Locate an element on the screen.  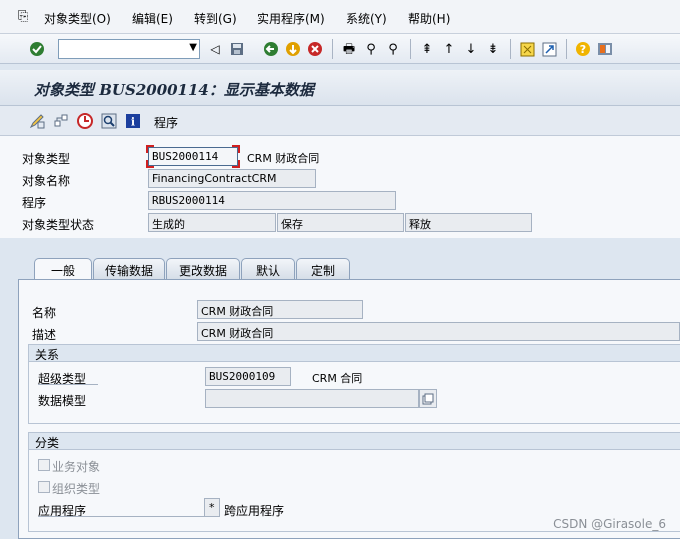
application-label-underline is located at coordinates (121, 516).